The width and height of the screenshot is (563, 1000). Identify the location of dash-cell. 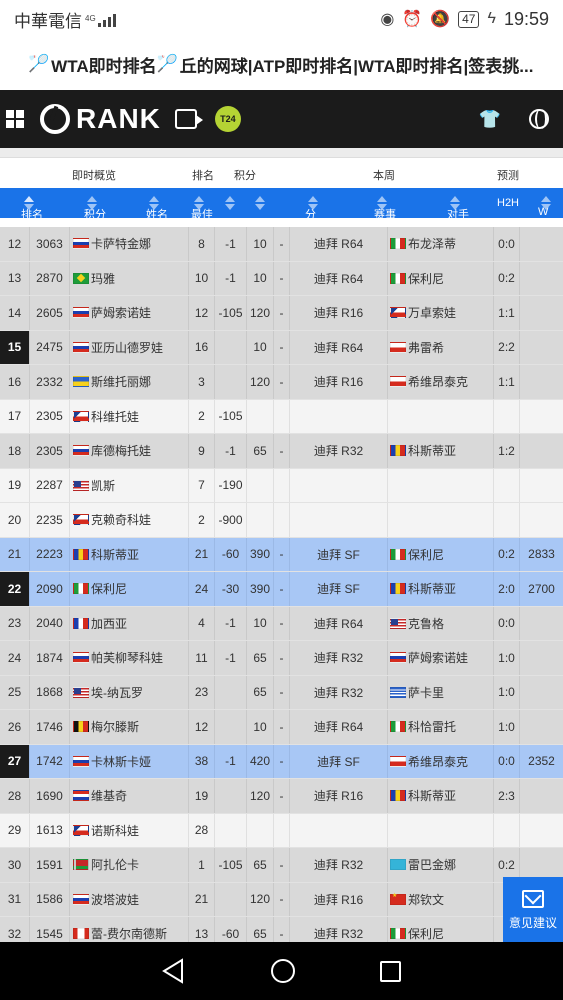
(282, 830).